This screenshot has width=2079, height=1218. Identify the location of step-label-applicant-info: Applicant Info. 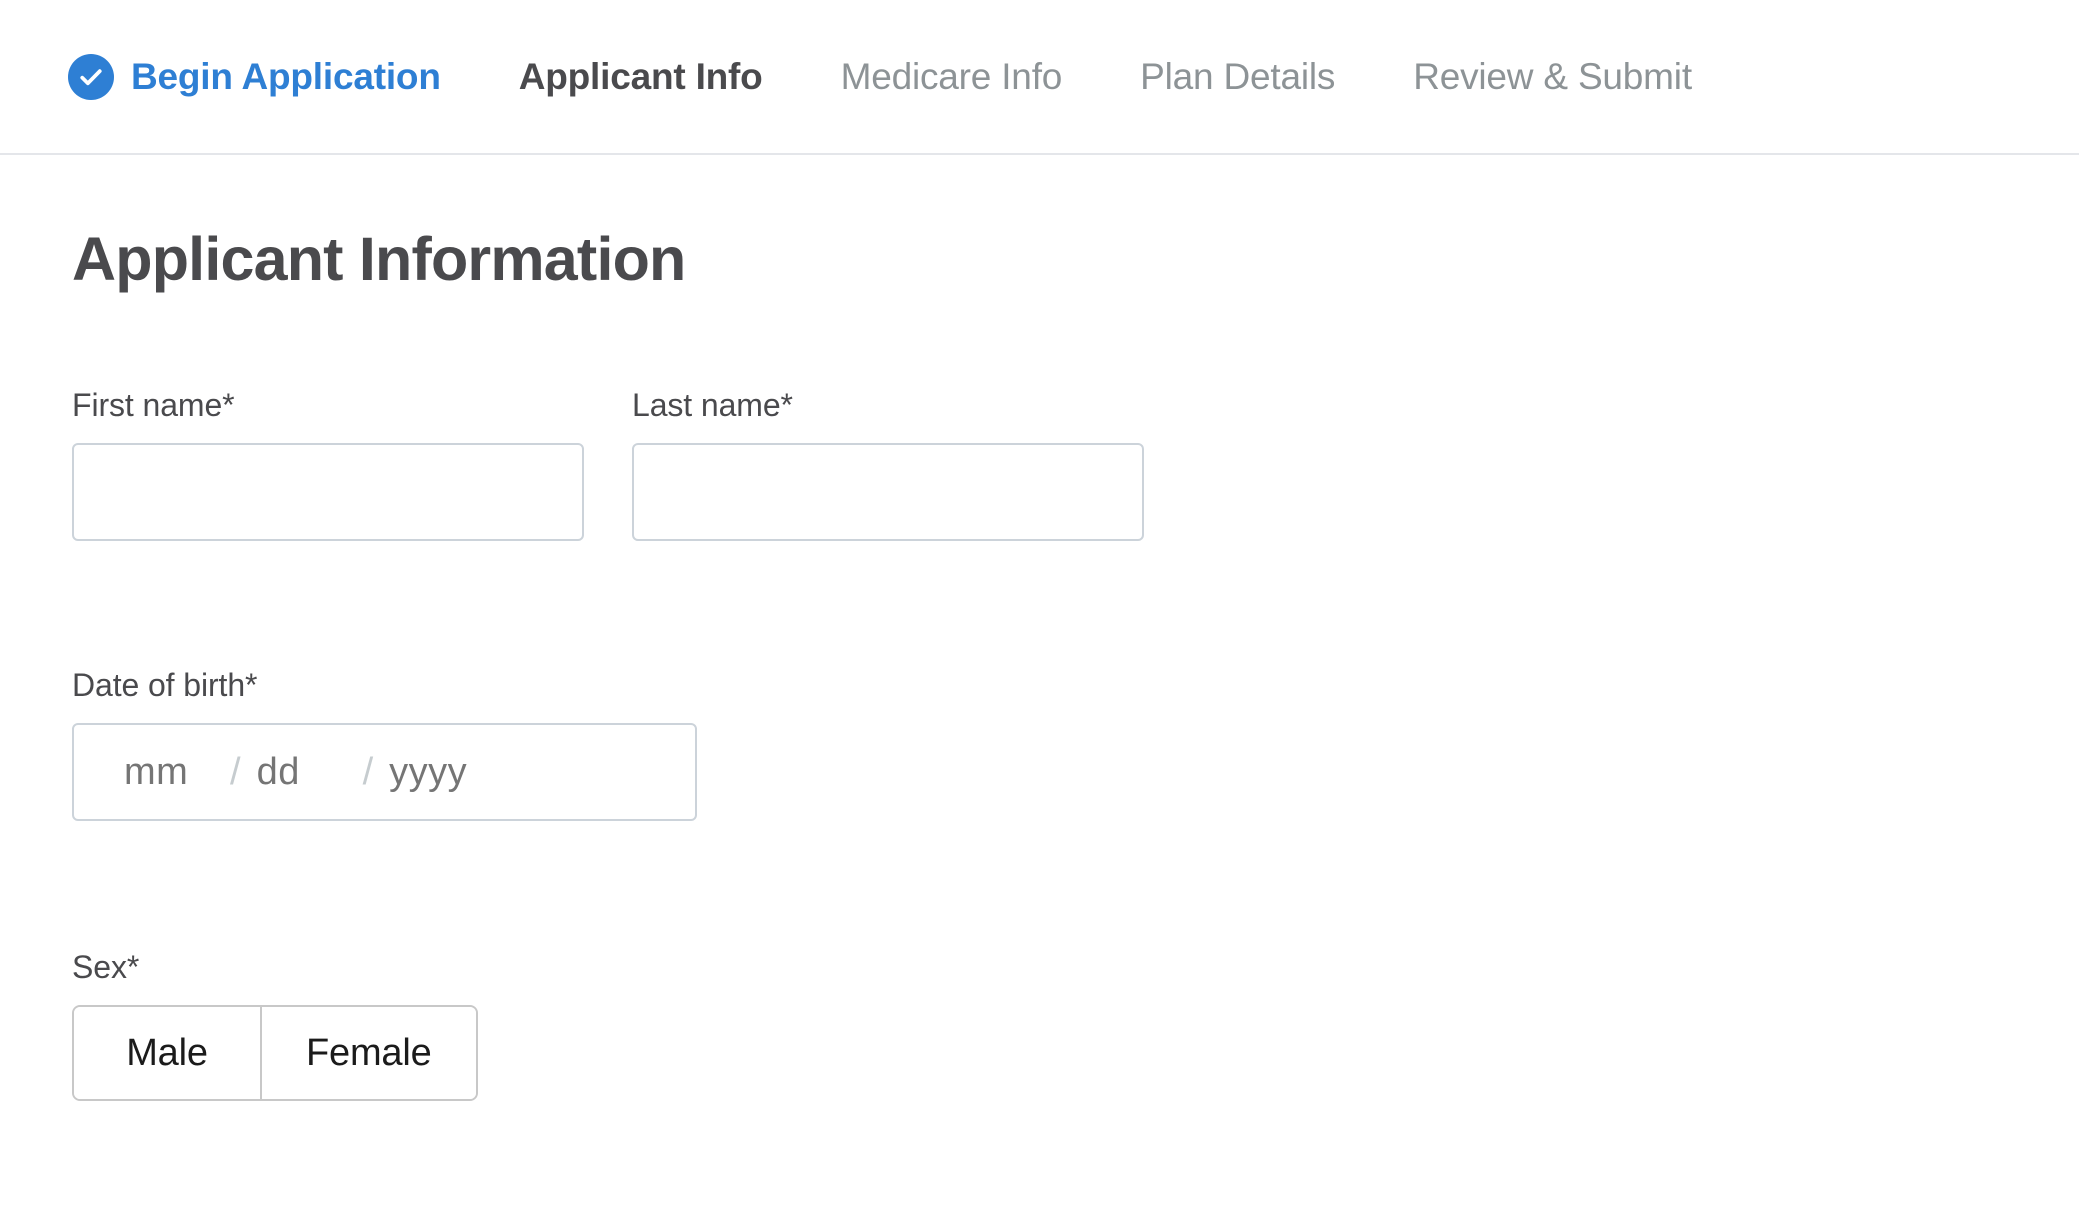
(640, 76).